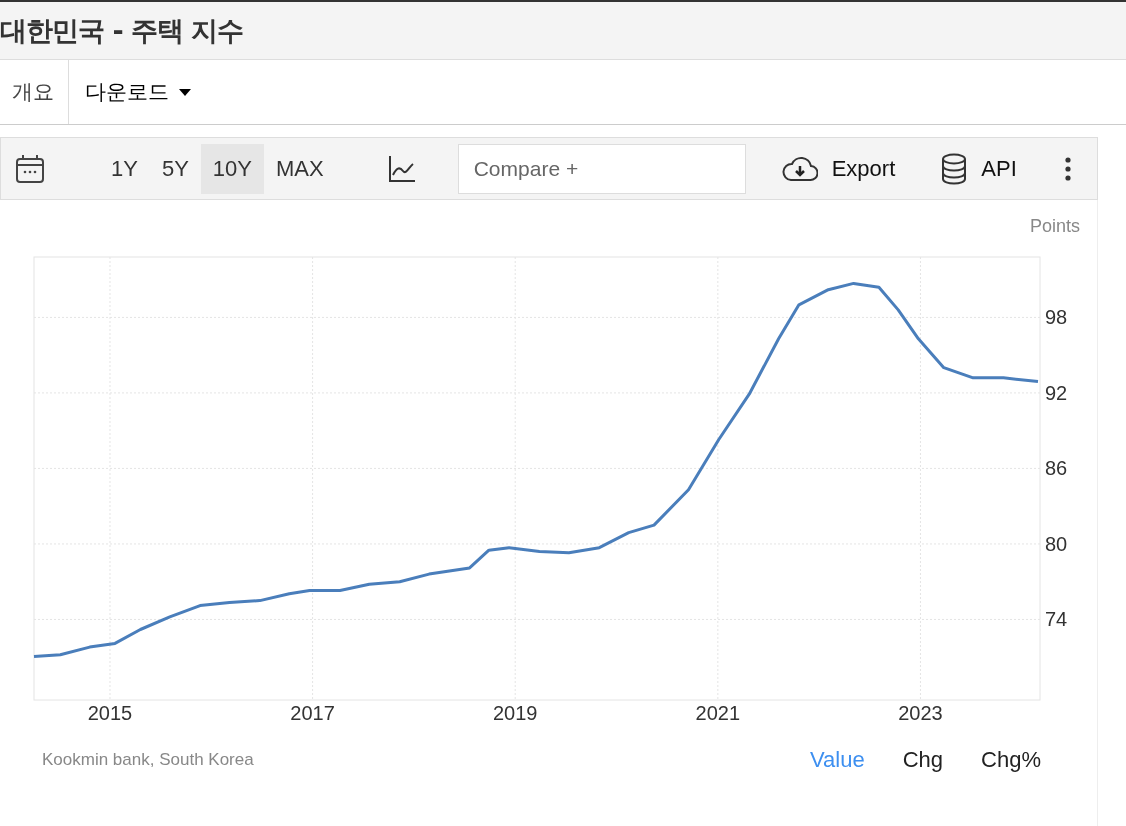  What do you see at coordinates (30, 168) in the screenshot?
I see `calendar-icon` at bounding box center [30, 168].